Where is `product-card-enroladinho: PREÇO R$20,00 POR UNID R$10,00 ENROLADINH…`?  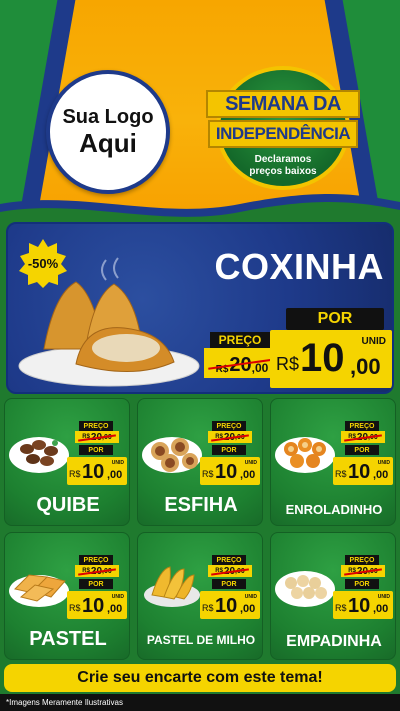 product-card-enroladinho: PREÇO R$20,00 POR UNID R$10,00 ENROLADINH… is located at coordinates (333, 462).